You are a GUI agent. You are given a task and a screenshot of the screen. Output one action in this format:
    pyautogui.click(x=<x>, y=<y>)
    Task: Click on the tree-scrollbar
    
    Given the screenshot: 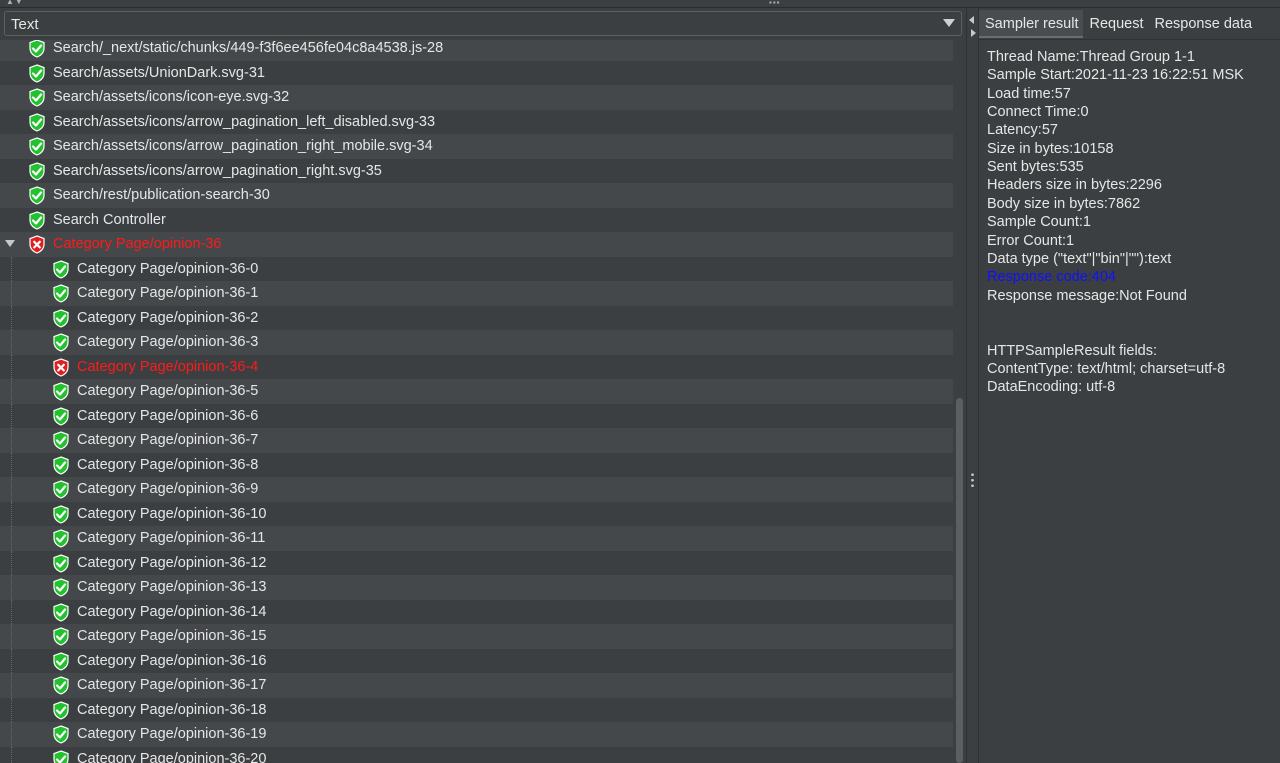 What is the action you would take?
    pyautogui.click(x=959, y=401)
    